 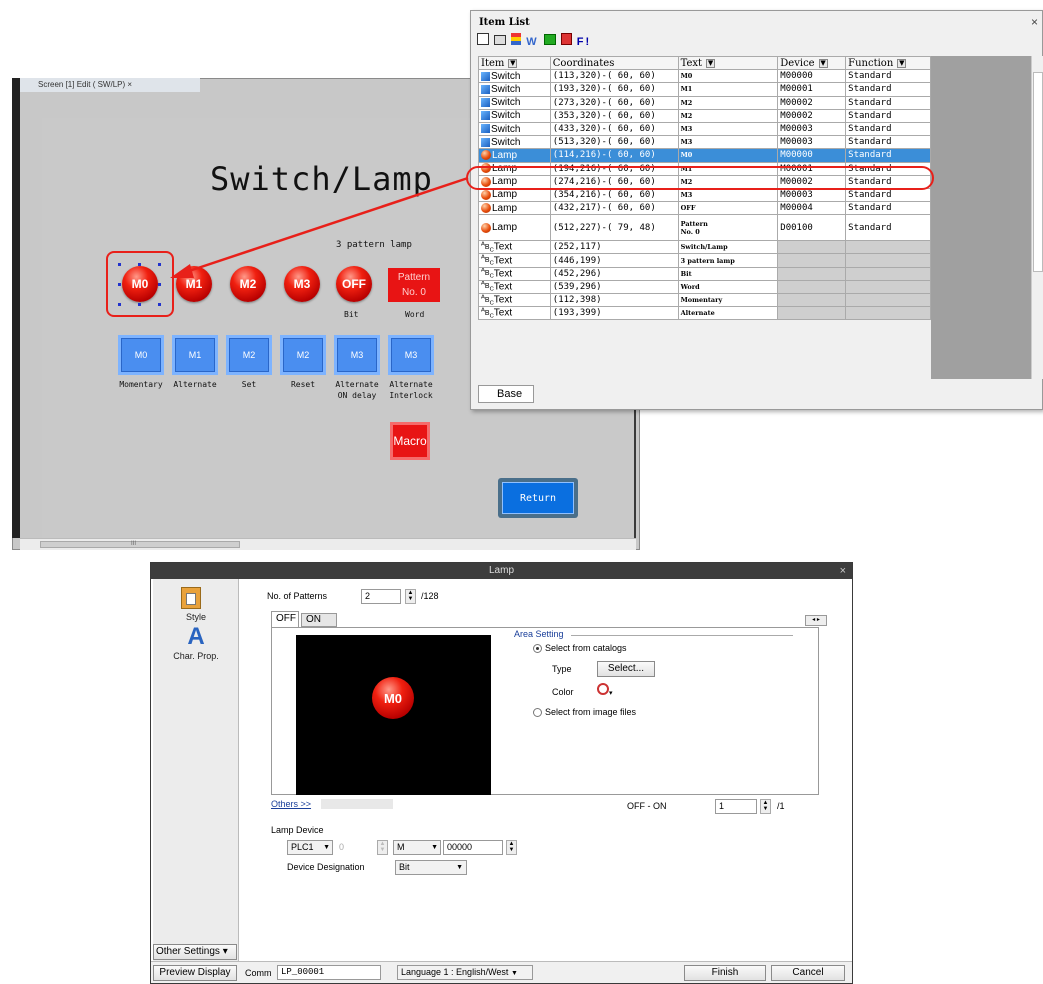 I want to click on sidebar-item-style: Style, so click(x=196, y=617).